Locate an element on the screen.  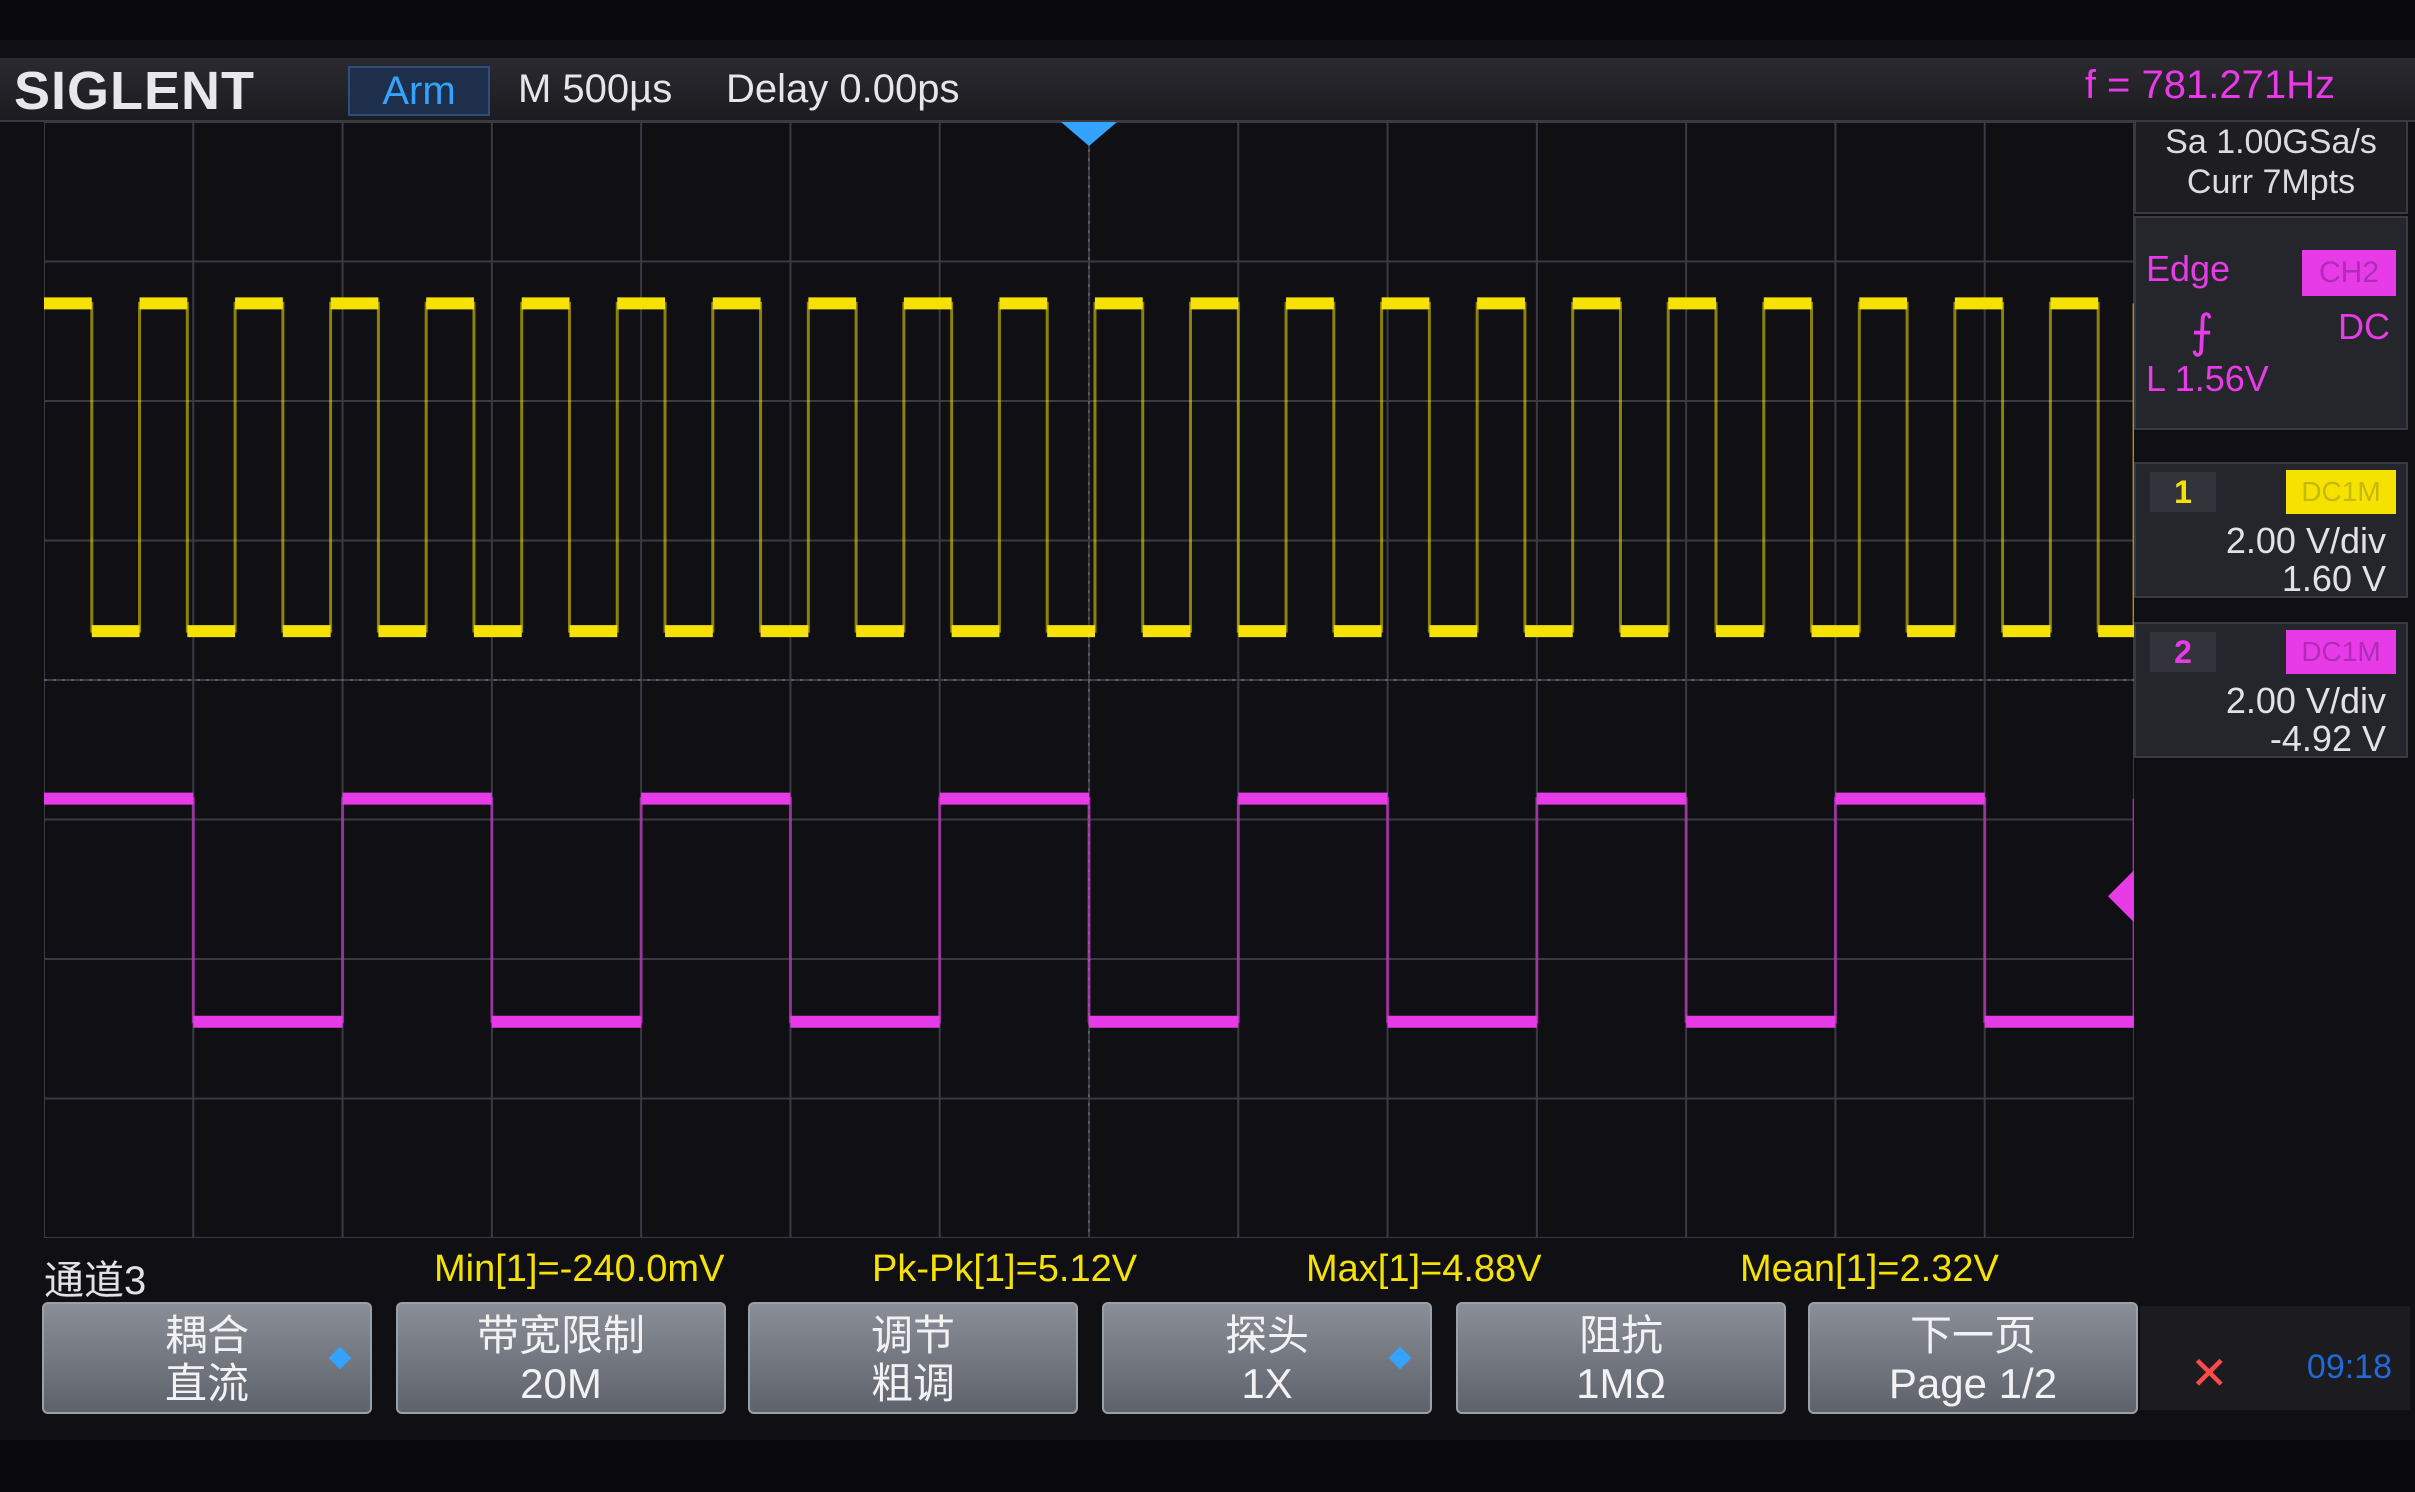
channel-2-number: 2 is located at coordinates (2183, 652).